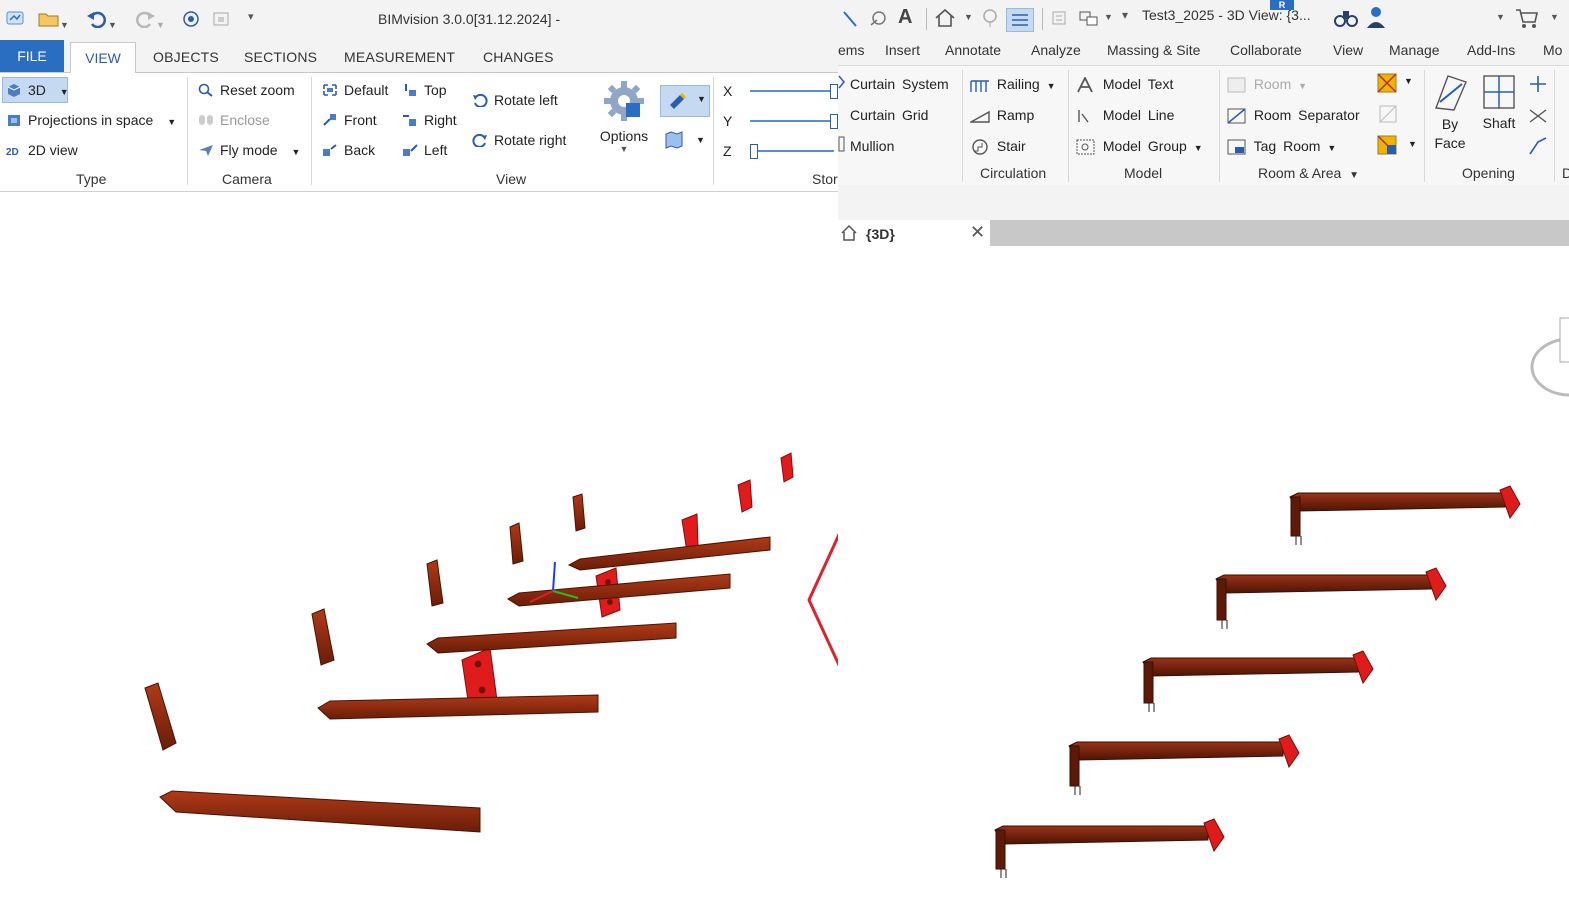 This screenshot has height=907, width=1569. What do you see at coordinates (1387, 146) in the screenshot?
I see `tag-area-icon` at bounding box center [1387, 146].